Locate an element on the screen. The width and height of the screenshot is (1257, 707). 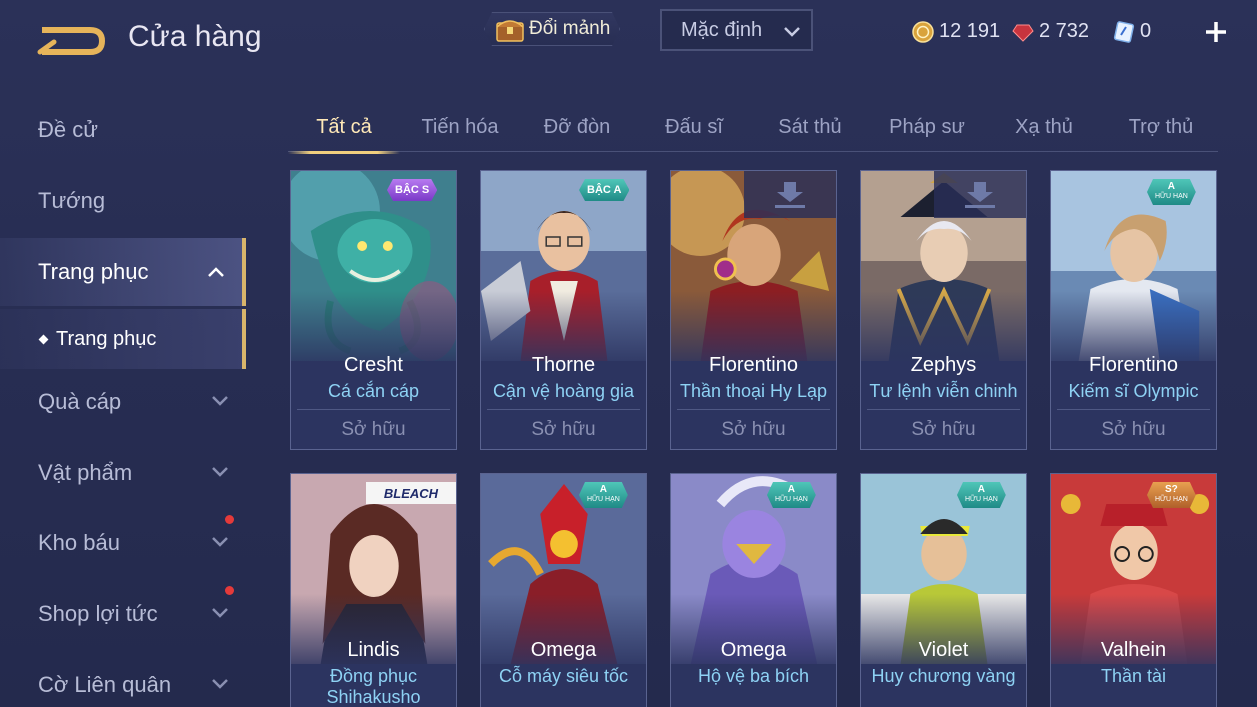
exchange-fragments-button: Đổi mảnh is located at coordinates (552, 29).